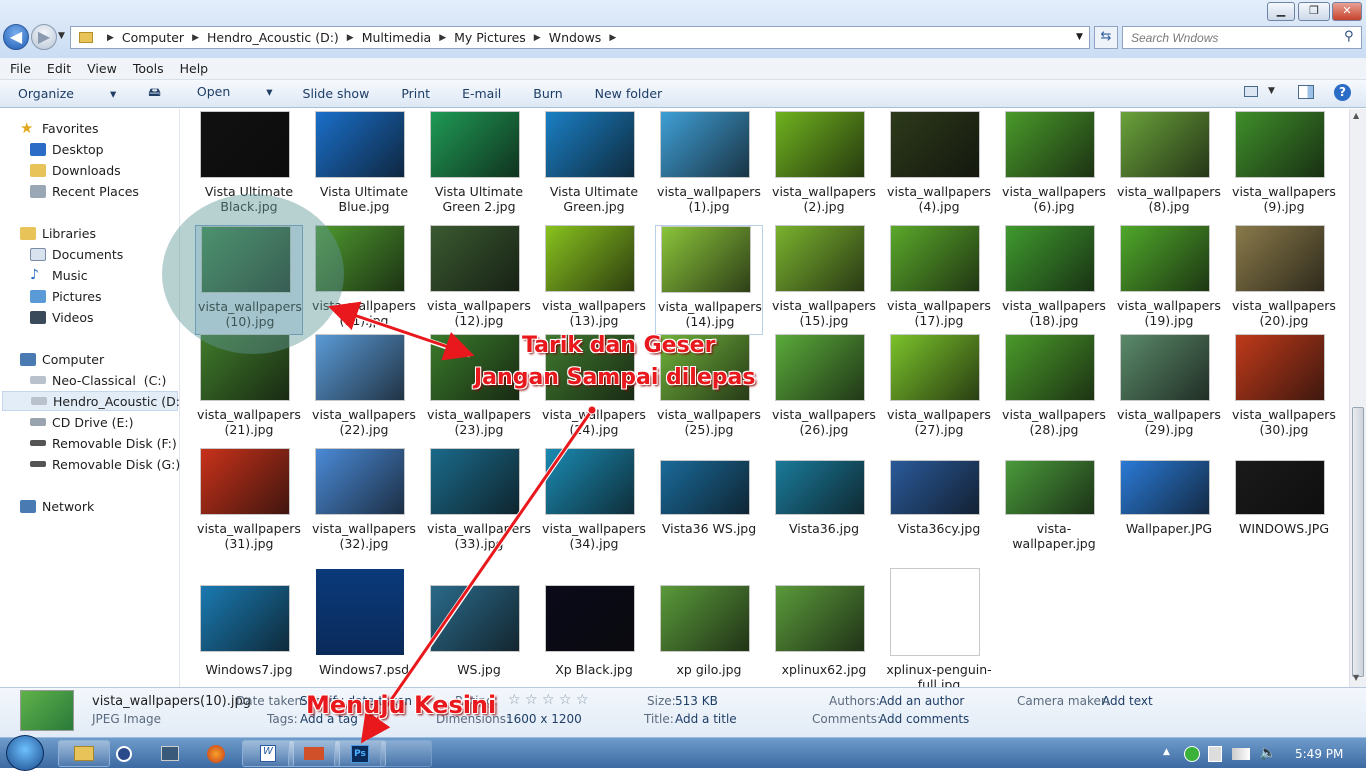 The width and height of the screenshot is (1366, 771). Describe the element at coordinates (1242, 37) in the screenshot. I see `search-input: Search Wndows` at that location.